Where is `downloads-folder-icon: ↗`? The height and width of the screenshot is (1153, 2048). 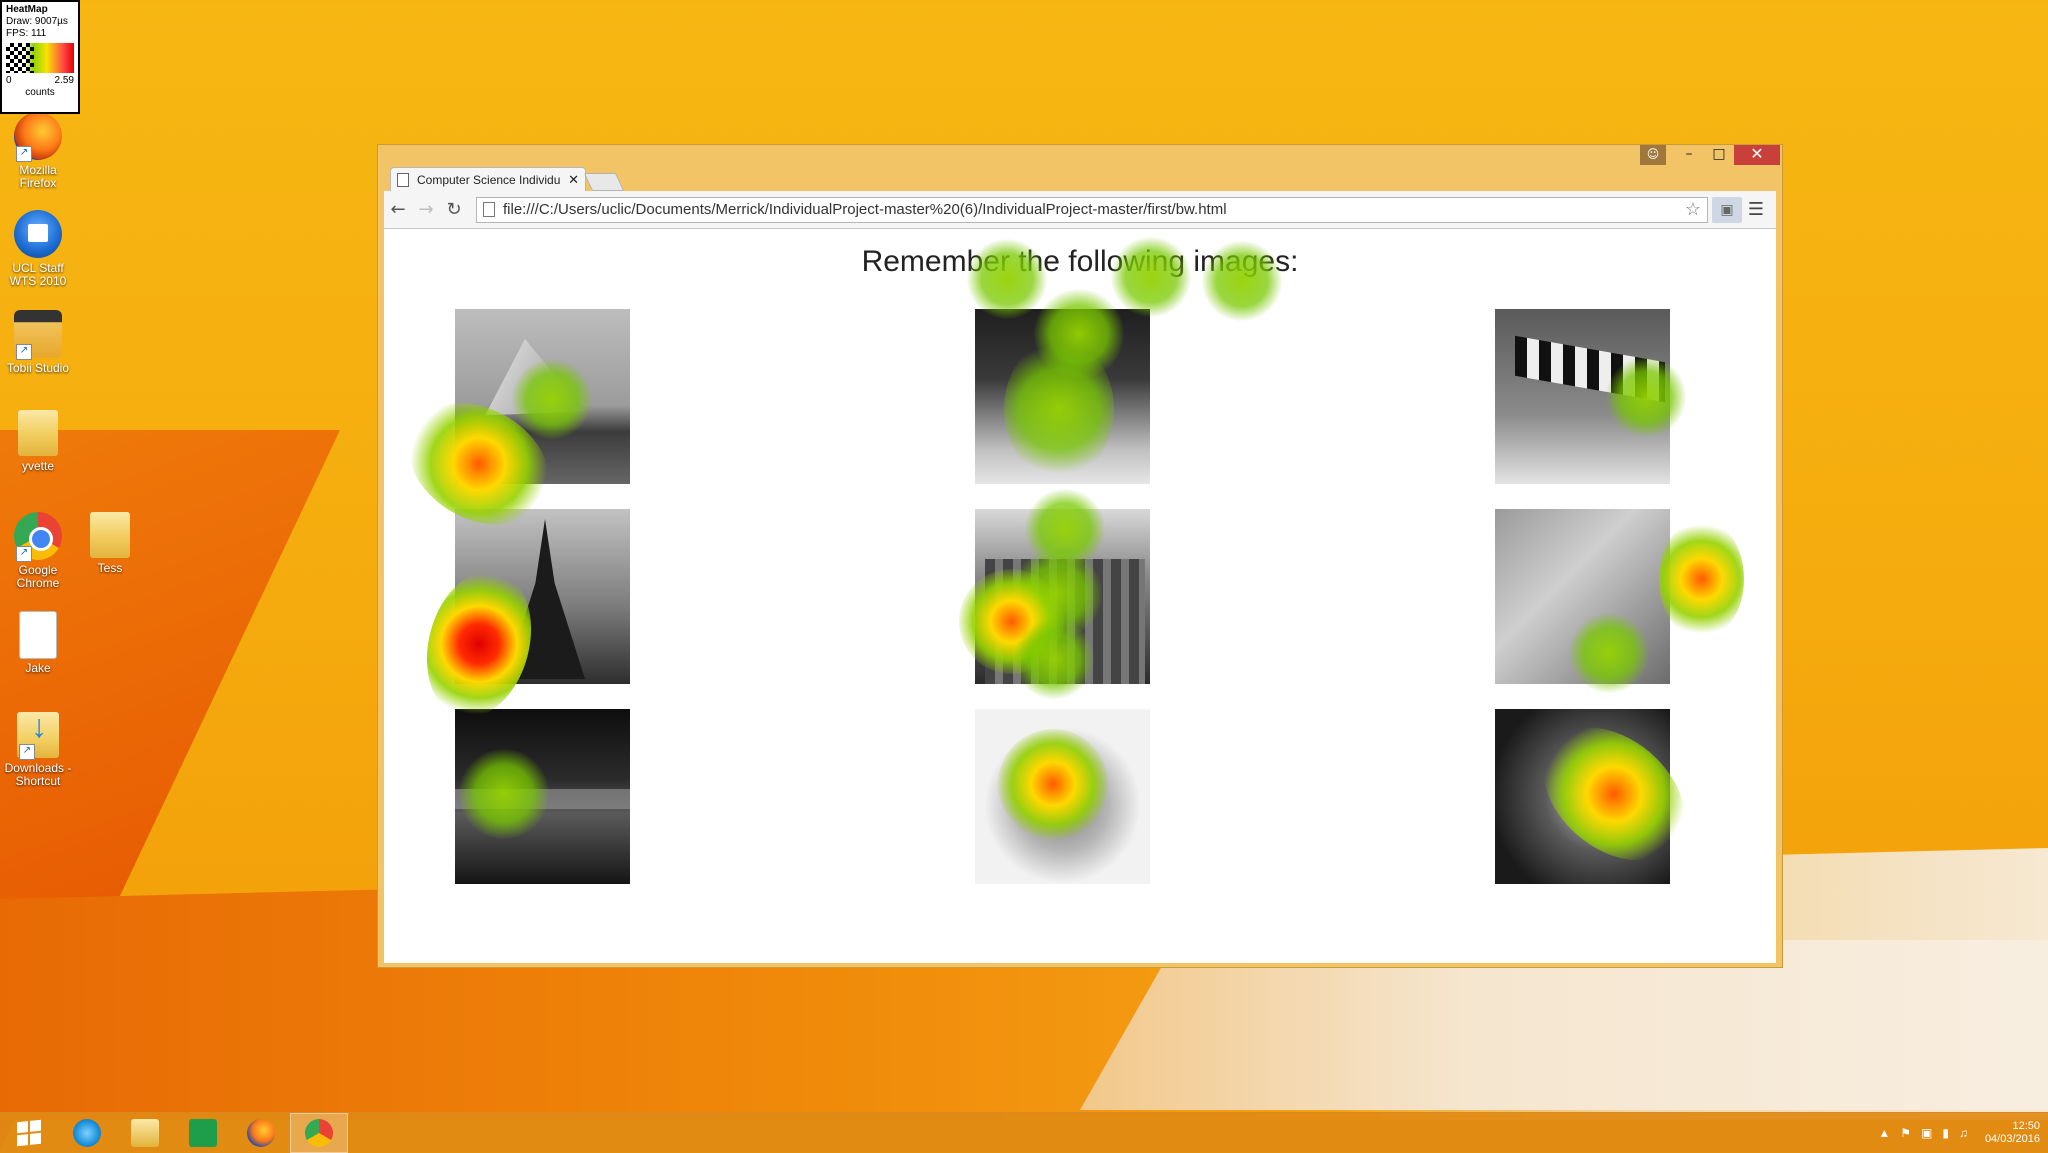 downloads-folder-icon: ↗ is located at coordinates (38, 736).